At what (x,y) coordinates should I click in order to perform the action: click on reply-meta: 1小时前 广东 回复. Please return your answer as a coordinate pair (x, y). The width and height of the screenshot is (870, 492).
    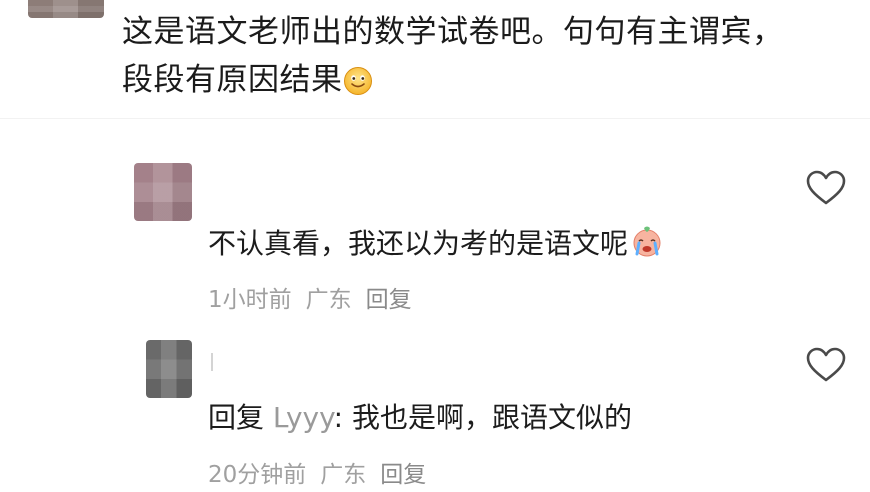
    Looking at the image, I should click on (317, 297).